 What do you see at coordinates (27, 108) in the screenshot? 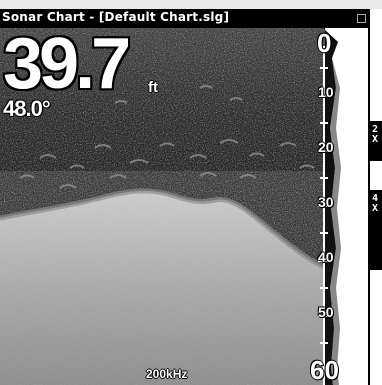
I see `water-temperature: 48.0°` at bounding box center [27, 108].